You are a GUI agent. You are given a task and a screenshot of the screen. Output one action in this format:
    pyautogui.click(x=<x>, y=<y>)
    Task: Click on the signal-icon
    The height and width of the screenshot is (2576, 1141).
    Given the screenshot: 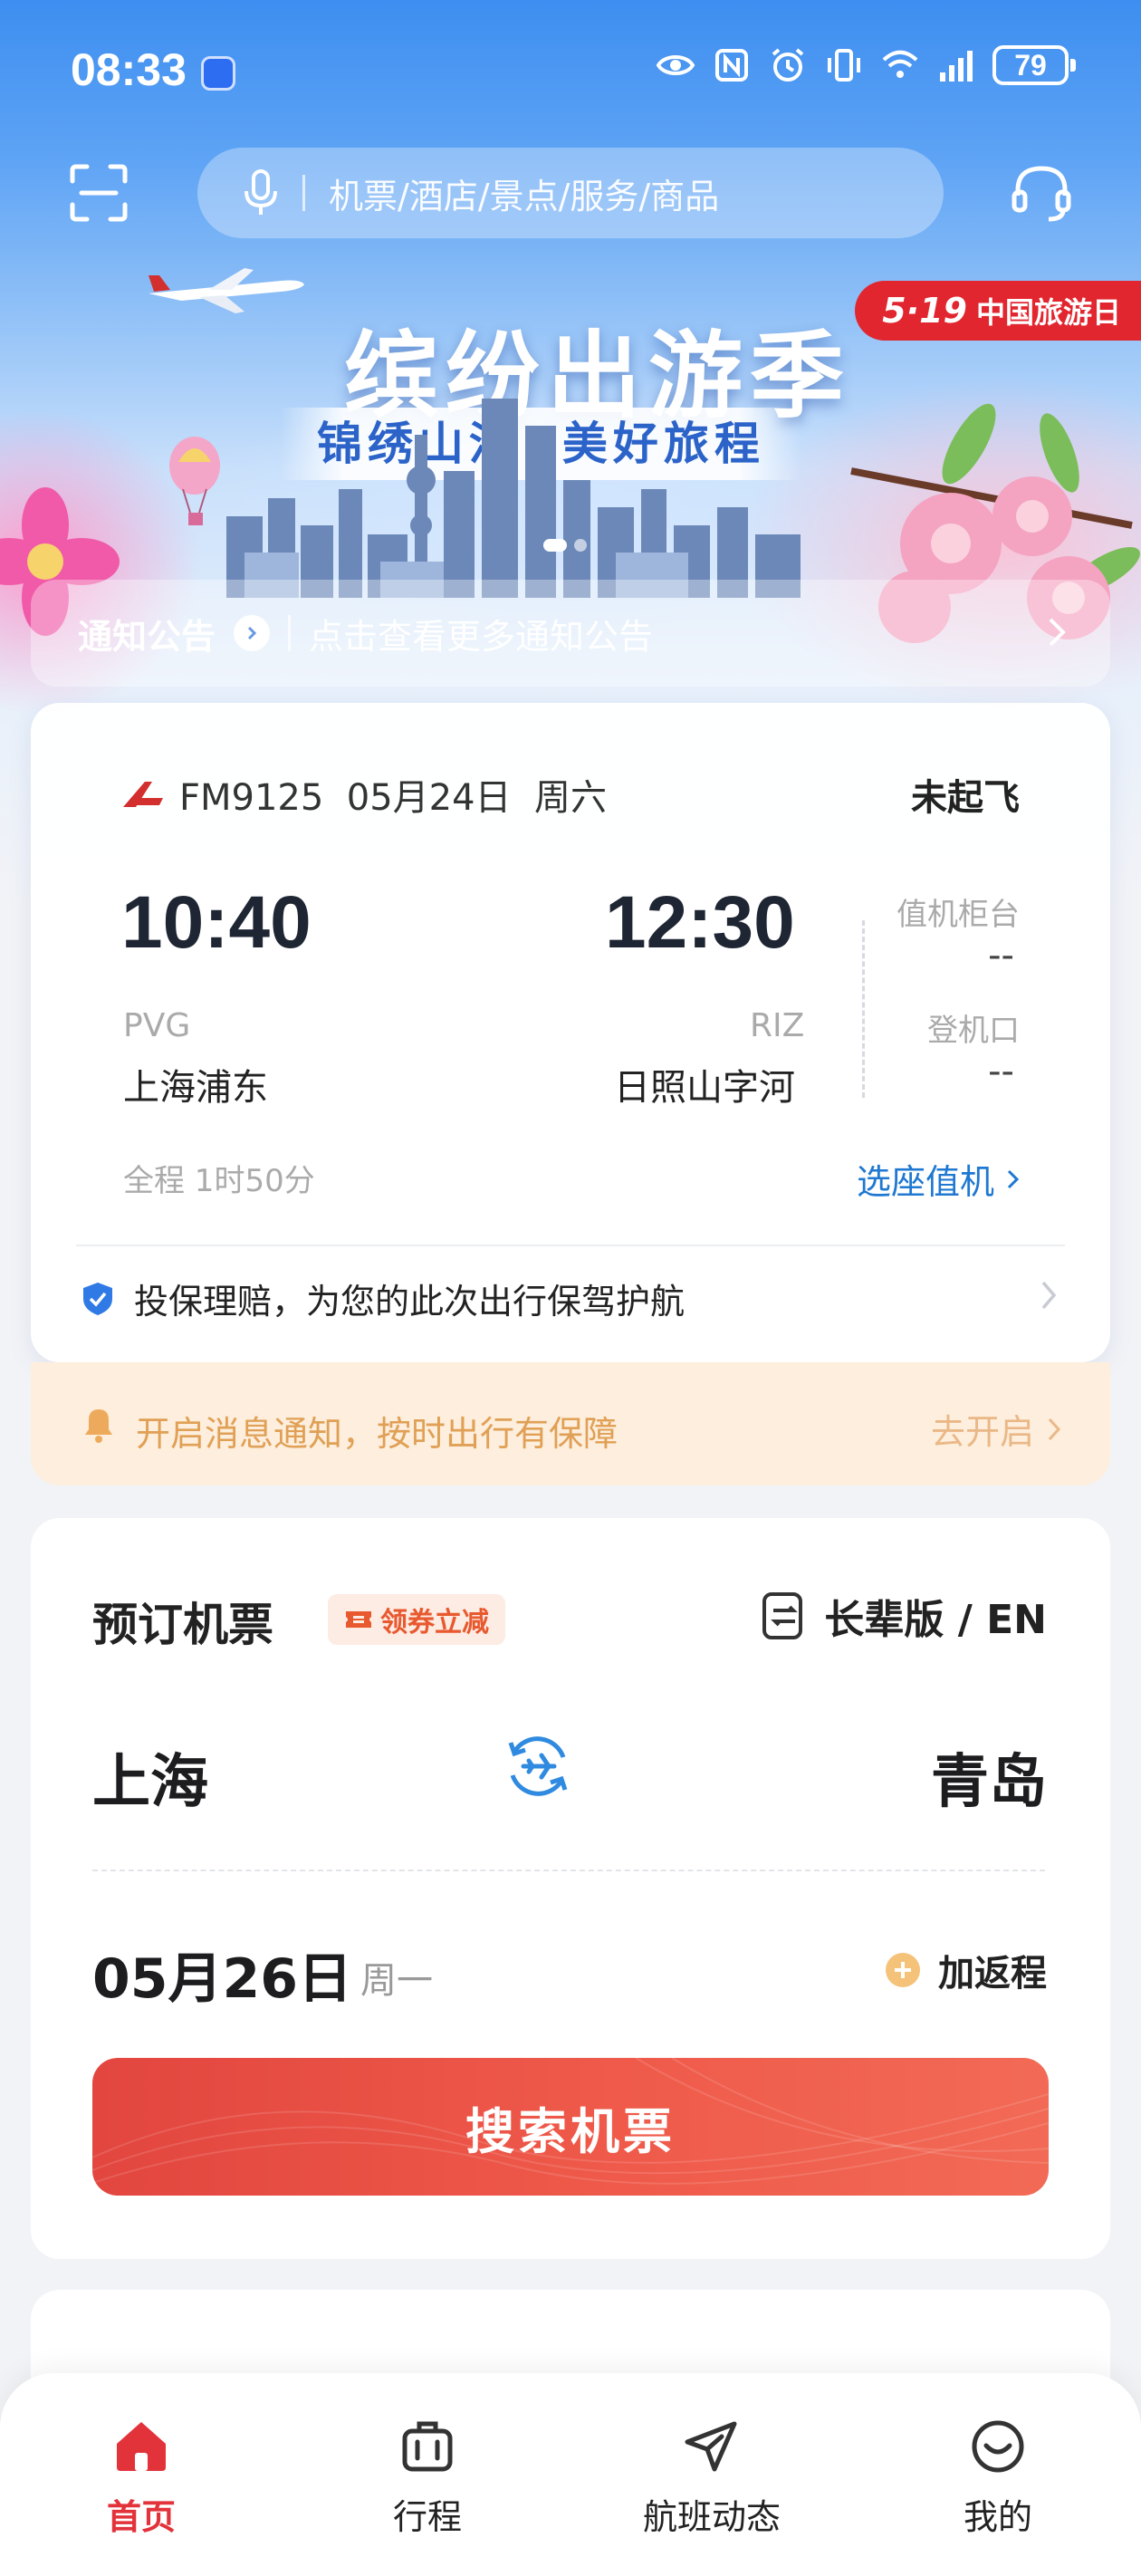 What is the action you would take?
    pyautogui.click(x=956, y=65)
    